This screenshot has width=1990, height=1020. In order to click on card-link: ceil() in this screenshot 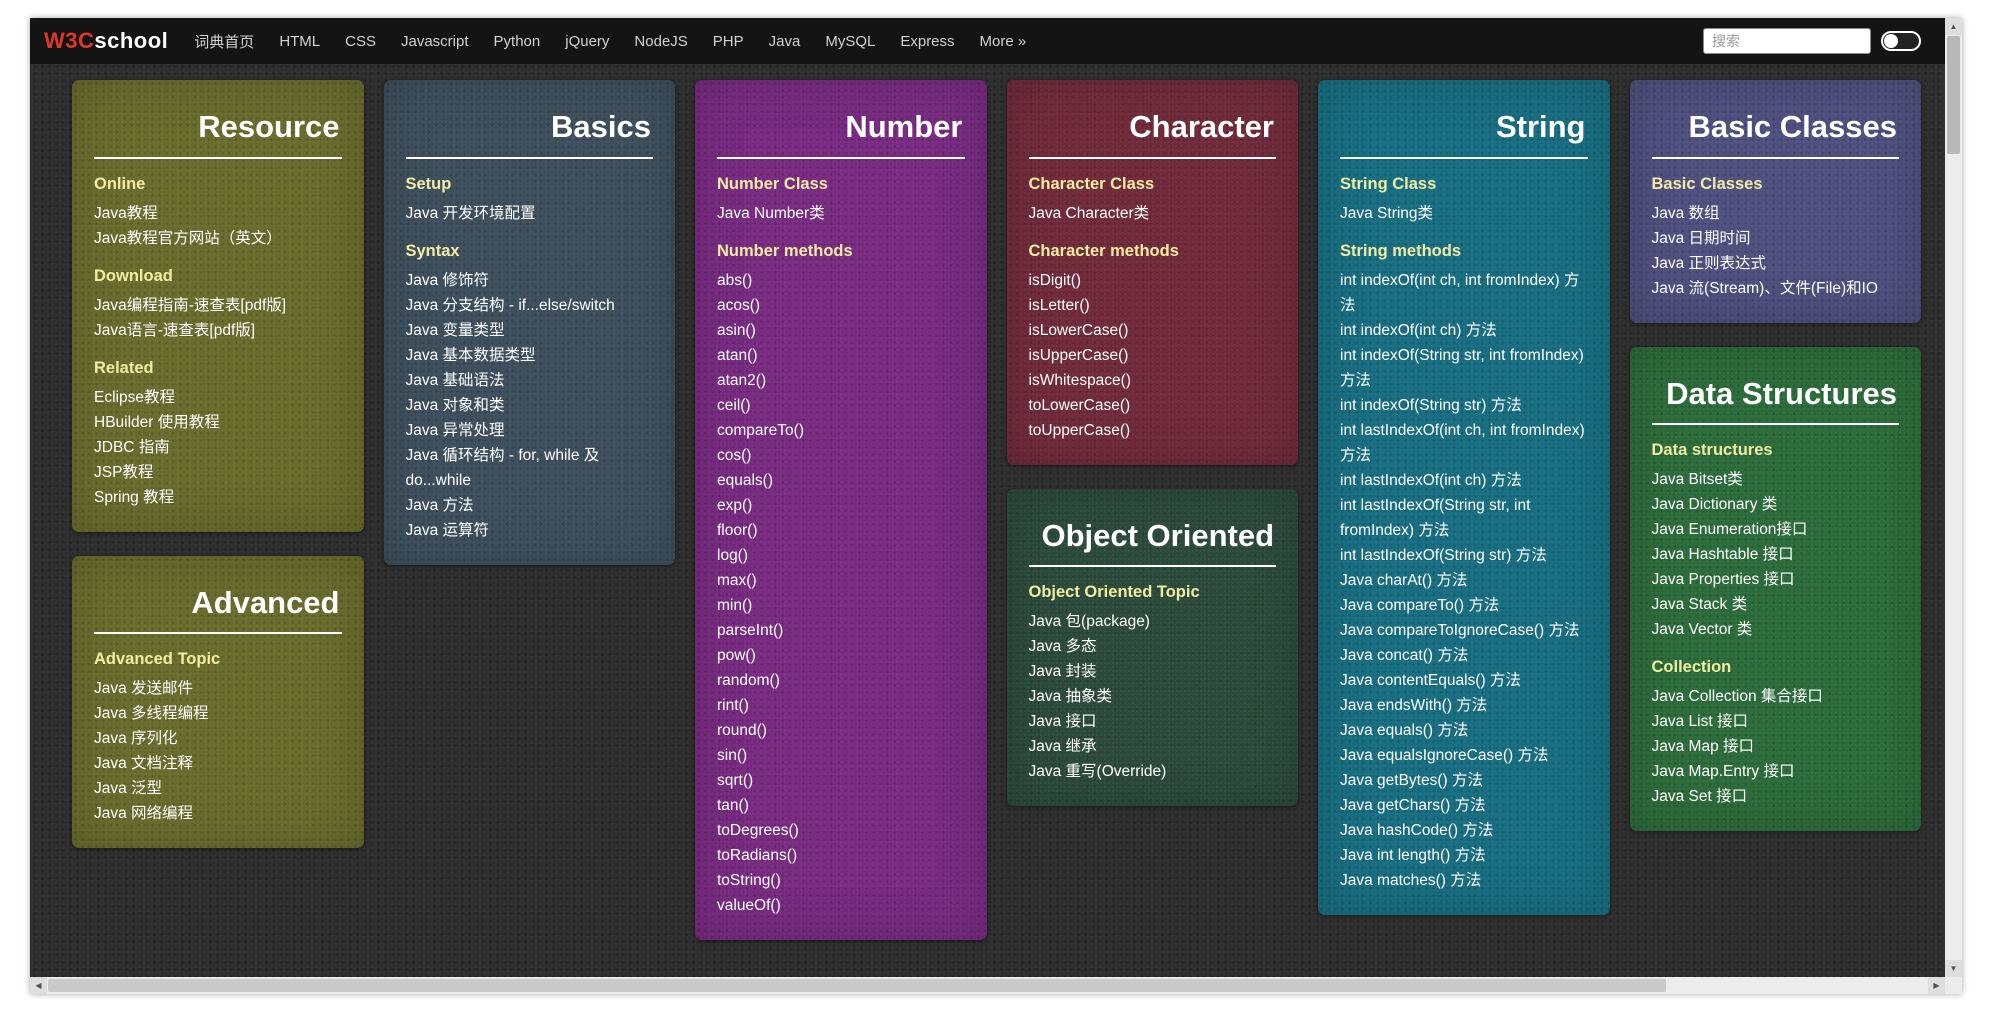, I will do `click(734, 405)`.